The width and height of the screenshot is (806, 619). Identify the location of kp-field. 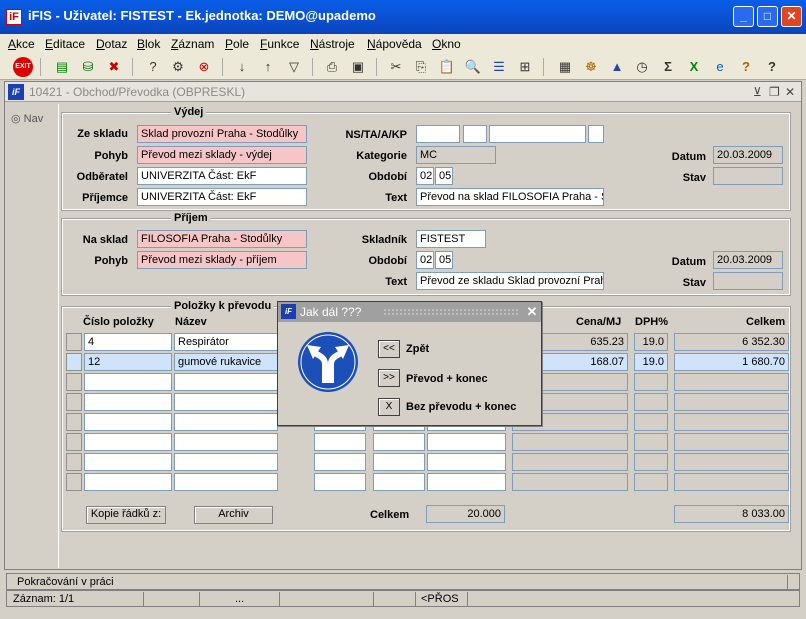
(596, 134).